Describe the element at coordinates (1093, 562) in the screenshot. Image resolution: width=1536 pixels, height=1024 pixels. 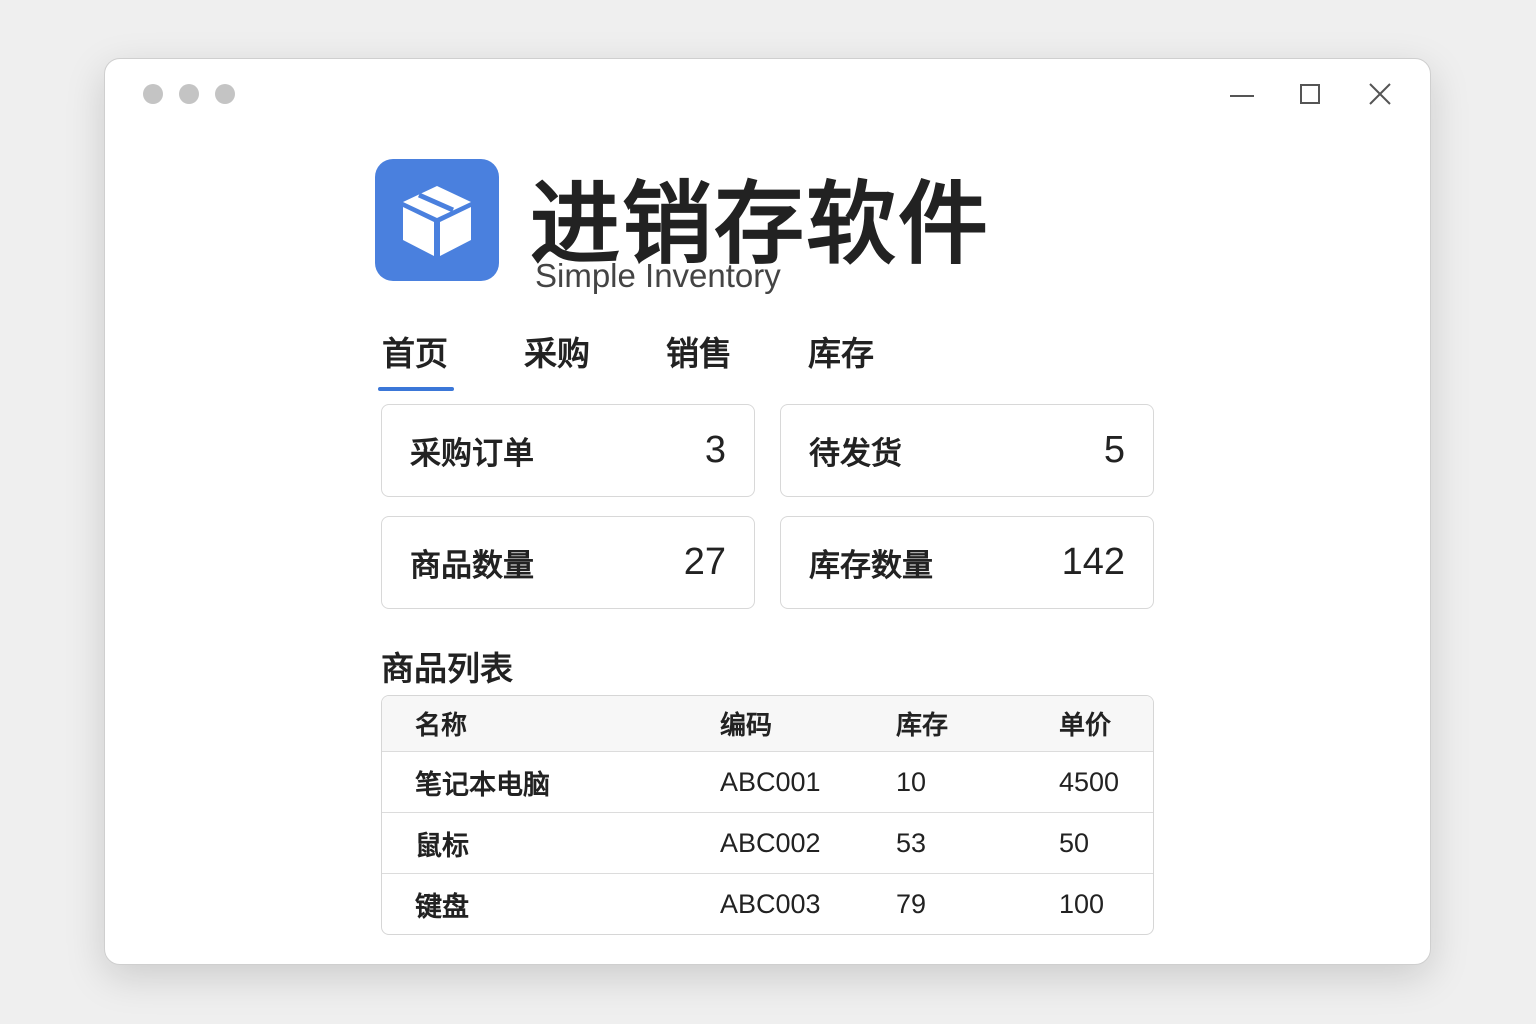
I see `stat-value: 142` at that location.